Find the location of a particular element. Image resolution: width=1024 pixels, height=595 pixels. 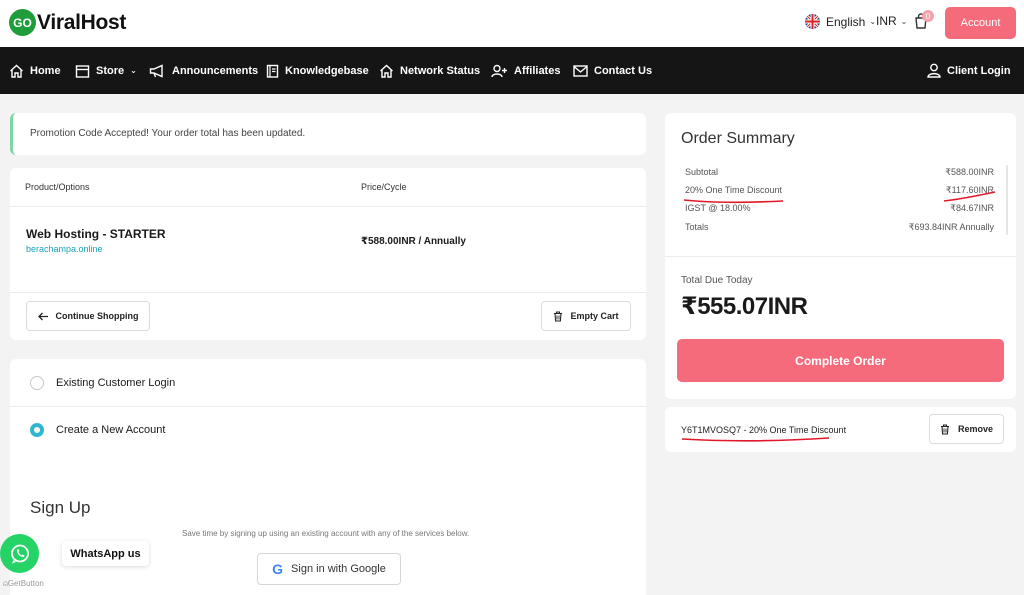

promo-code-text: Y6T1MVOSQ7 - 20% One Time Discount is located at coordinates (764, 430).